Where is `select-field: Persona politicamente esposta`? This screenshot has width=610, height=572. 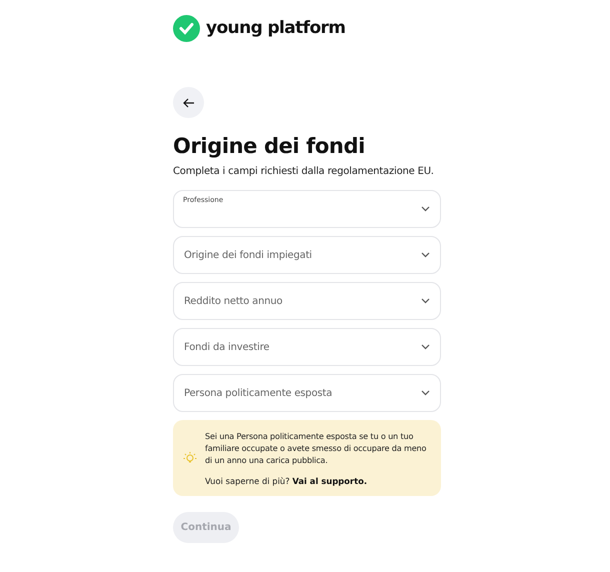 select-field: Persona politicamente esposta is located at coordinates (307, 393).